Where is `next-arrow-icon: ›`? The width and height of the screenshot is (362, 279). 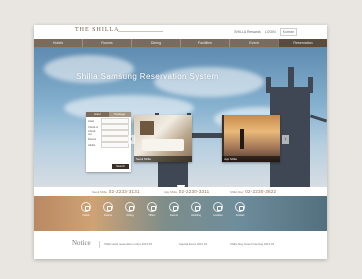
next-arrow-icon: › is located at coordinates (285, 139).